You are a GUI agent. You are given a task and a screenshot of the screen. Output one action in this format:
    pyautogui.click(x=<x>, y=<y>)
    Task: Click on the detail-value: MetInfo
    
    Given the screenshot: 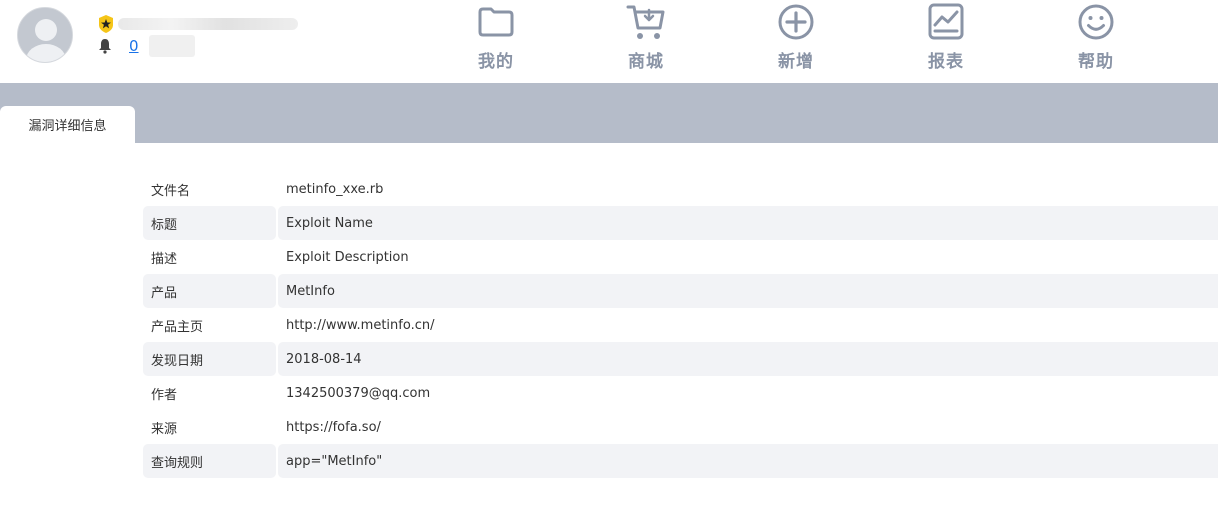 What is the action you would take?
    pyautogui.click(x=748, y=291)
    